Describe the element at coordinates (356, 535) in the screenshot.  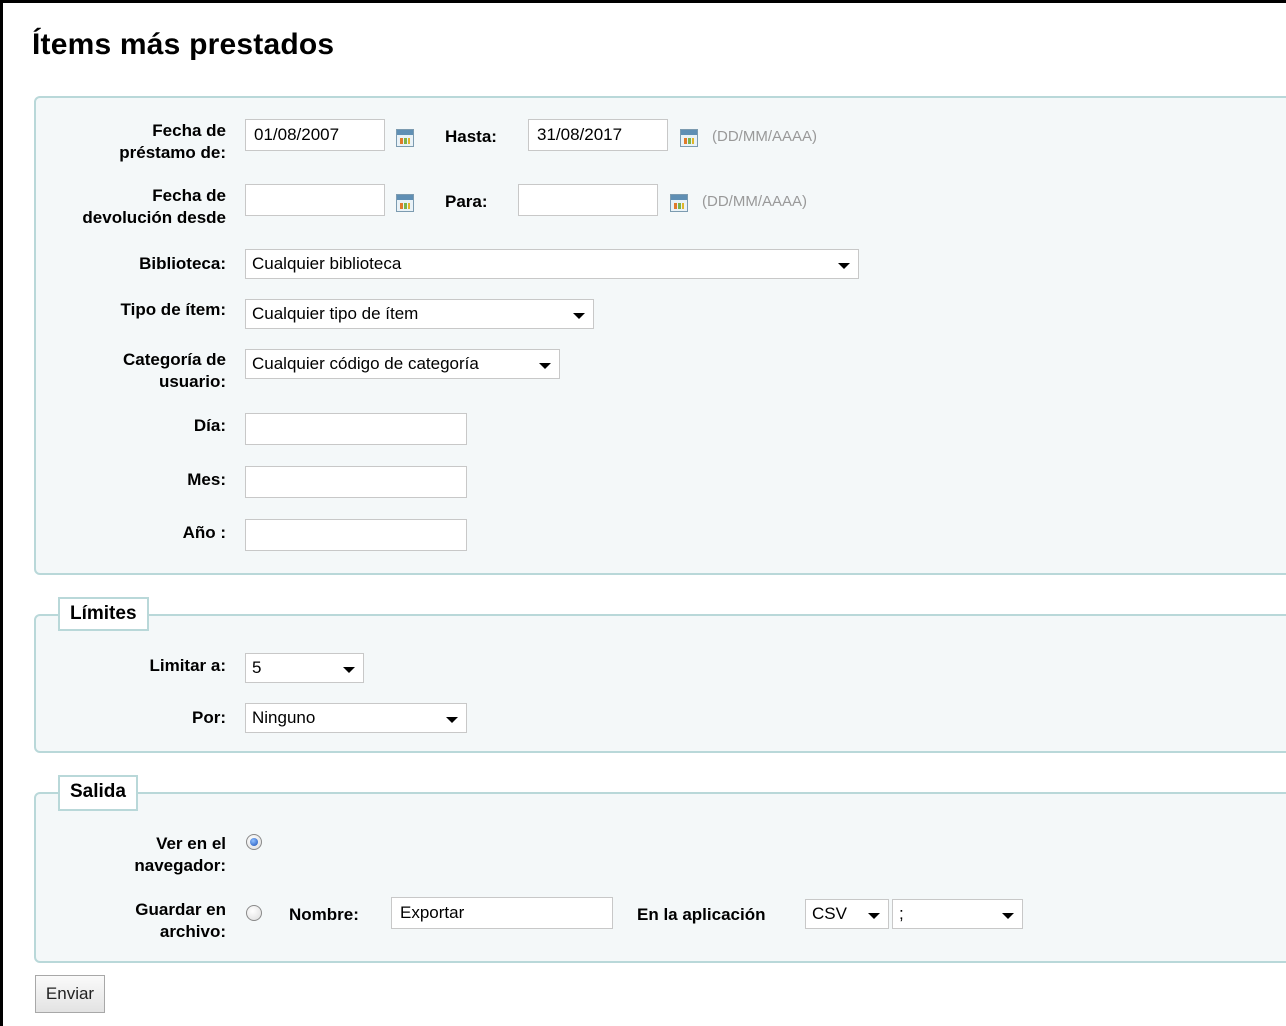
I see `year-input` at that location.